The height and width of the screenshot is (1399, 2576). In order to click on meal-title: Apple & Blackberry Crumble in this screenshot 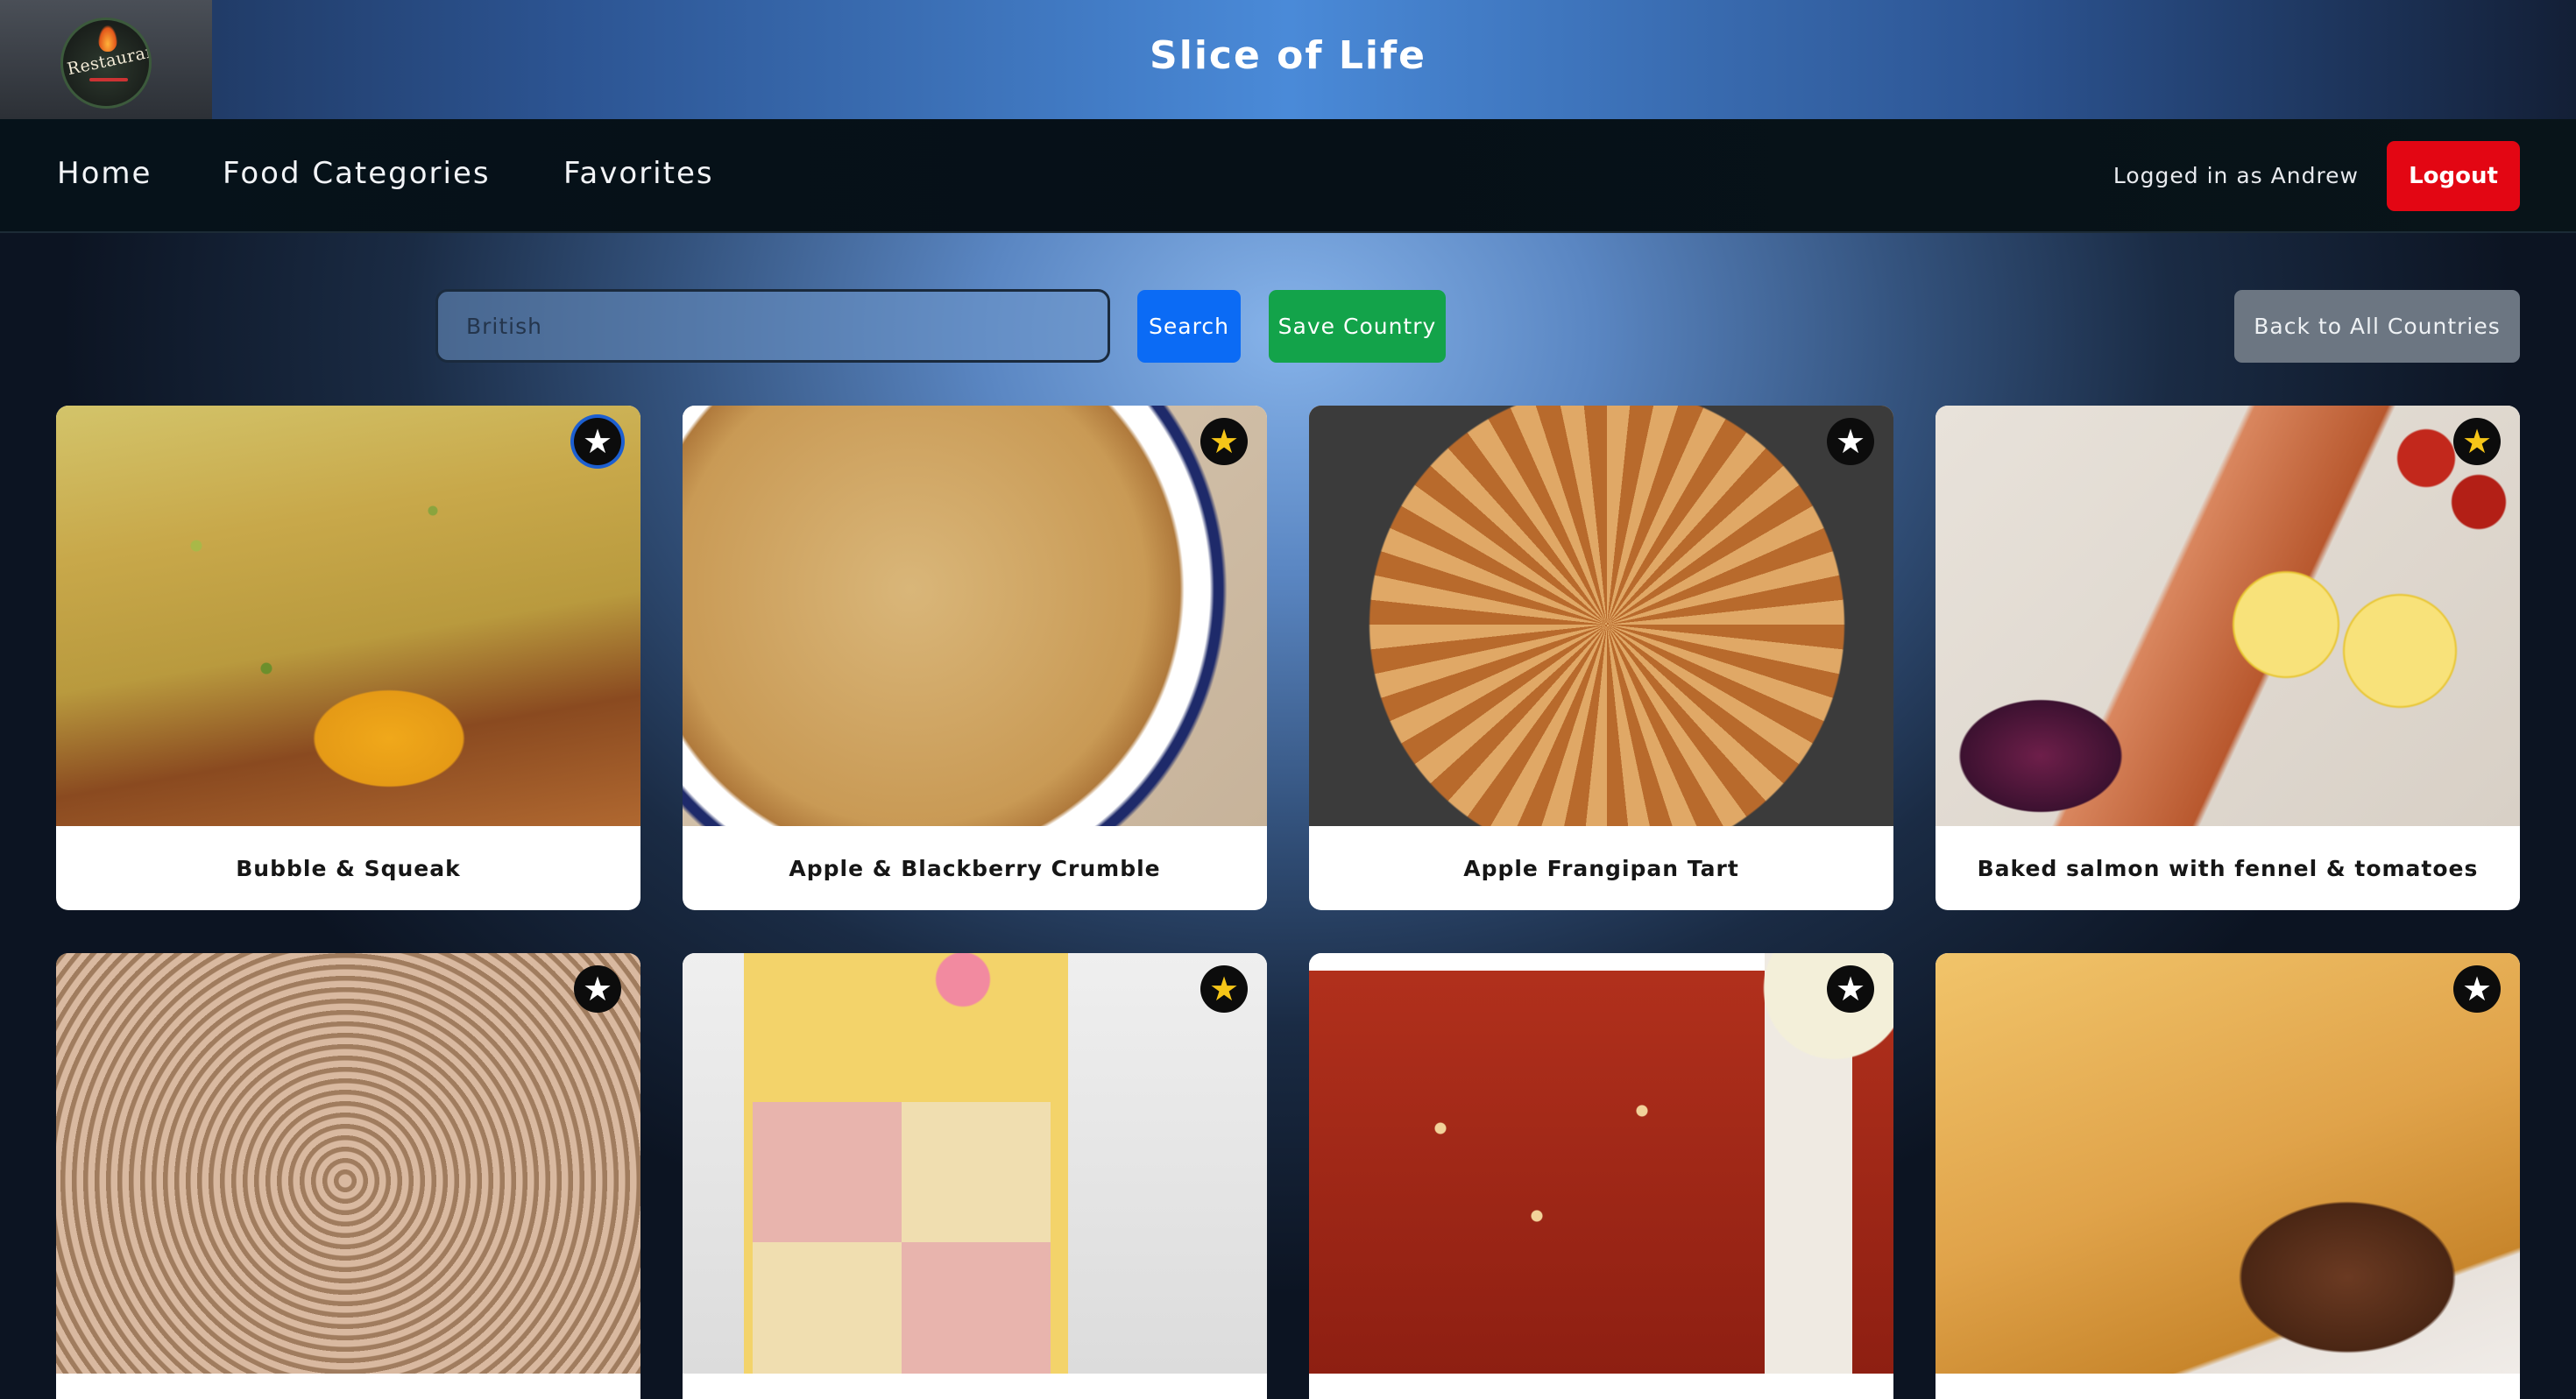, I will do `click(975, 868)`.